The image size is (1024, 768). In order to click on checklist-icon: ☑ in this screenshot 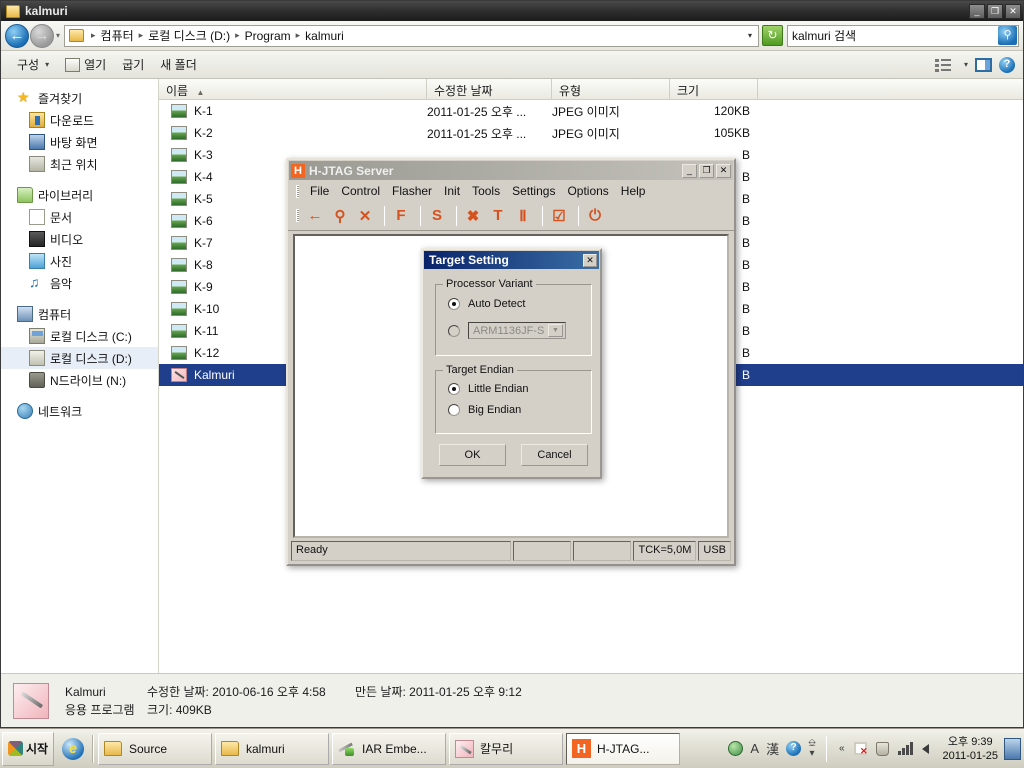, I will do `click(559, 216)`.